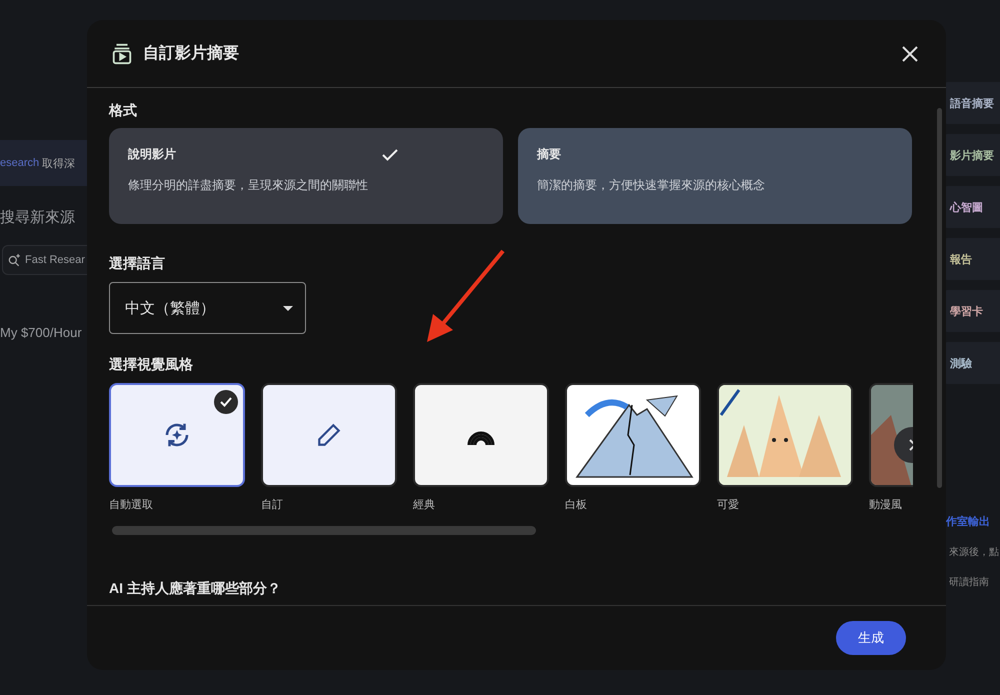 The image size is (1000, 695). What do you see at coordinates (549, 154) in the screenshot?
I see `format-title: 摘要` at bounding box center [549, 154].